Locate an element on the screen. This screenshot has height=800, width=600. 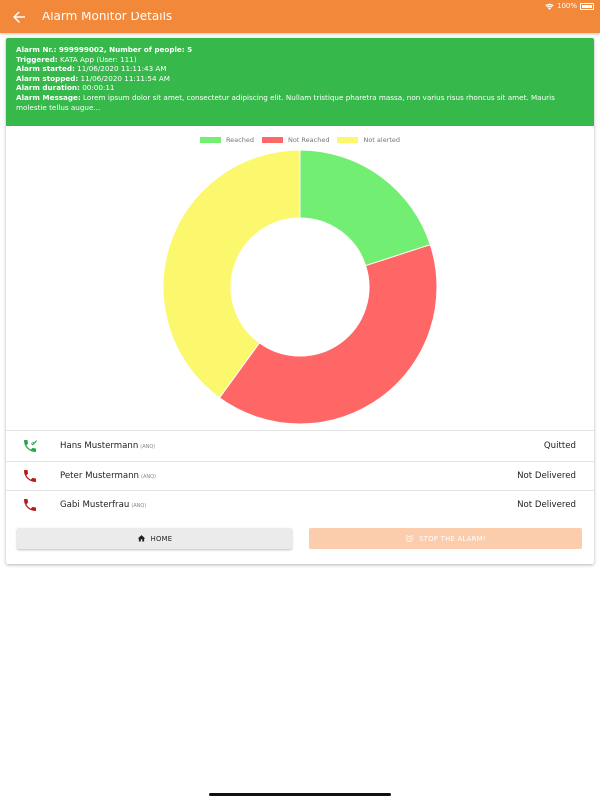
contact-name: Gabi Musterfrau (ANQ) is located at coordinates (103, 505).